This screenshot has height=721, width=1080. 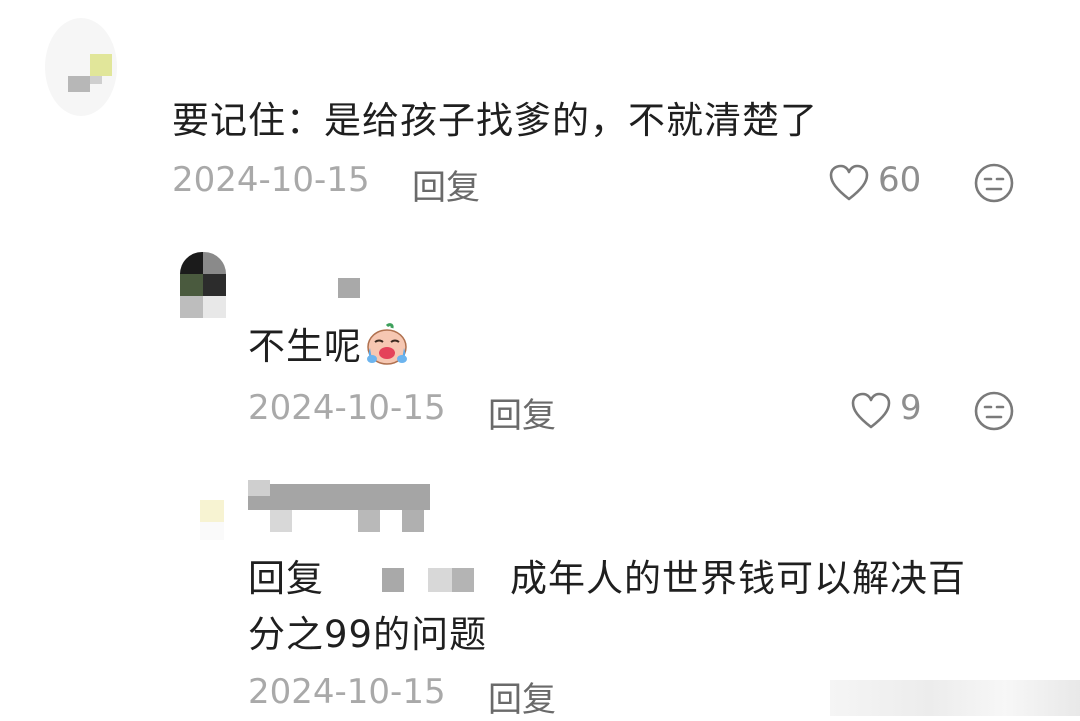 What do you see at coordinates (900, 180) in the screenshot?
I see `like-count: 60` at bounding box center [900, 180].